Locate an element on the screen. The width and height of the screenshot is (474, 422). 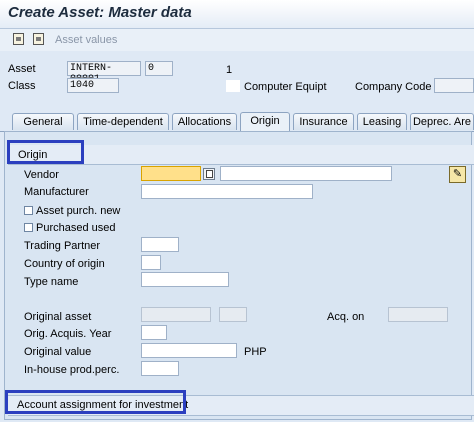
purchased-used-checkbox is located at coordinates (28, 227).